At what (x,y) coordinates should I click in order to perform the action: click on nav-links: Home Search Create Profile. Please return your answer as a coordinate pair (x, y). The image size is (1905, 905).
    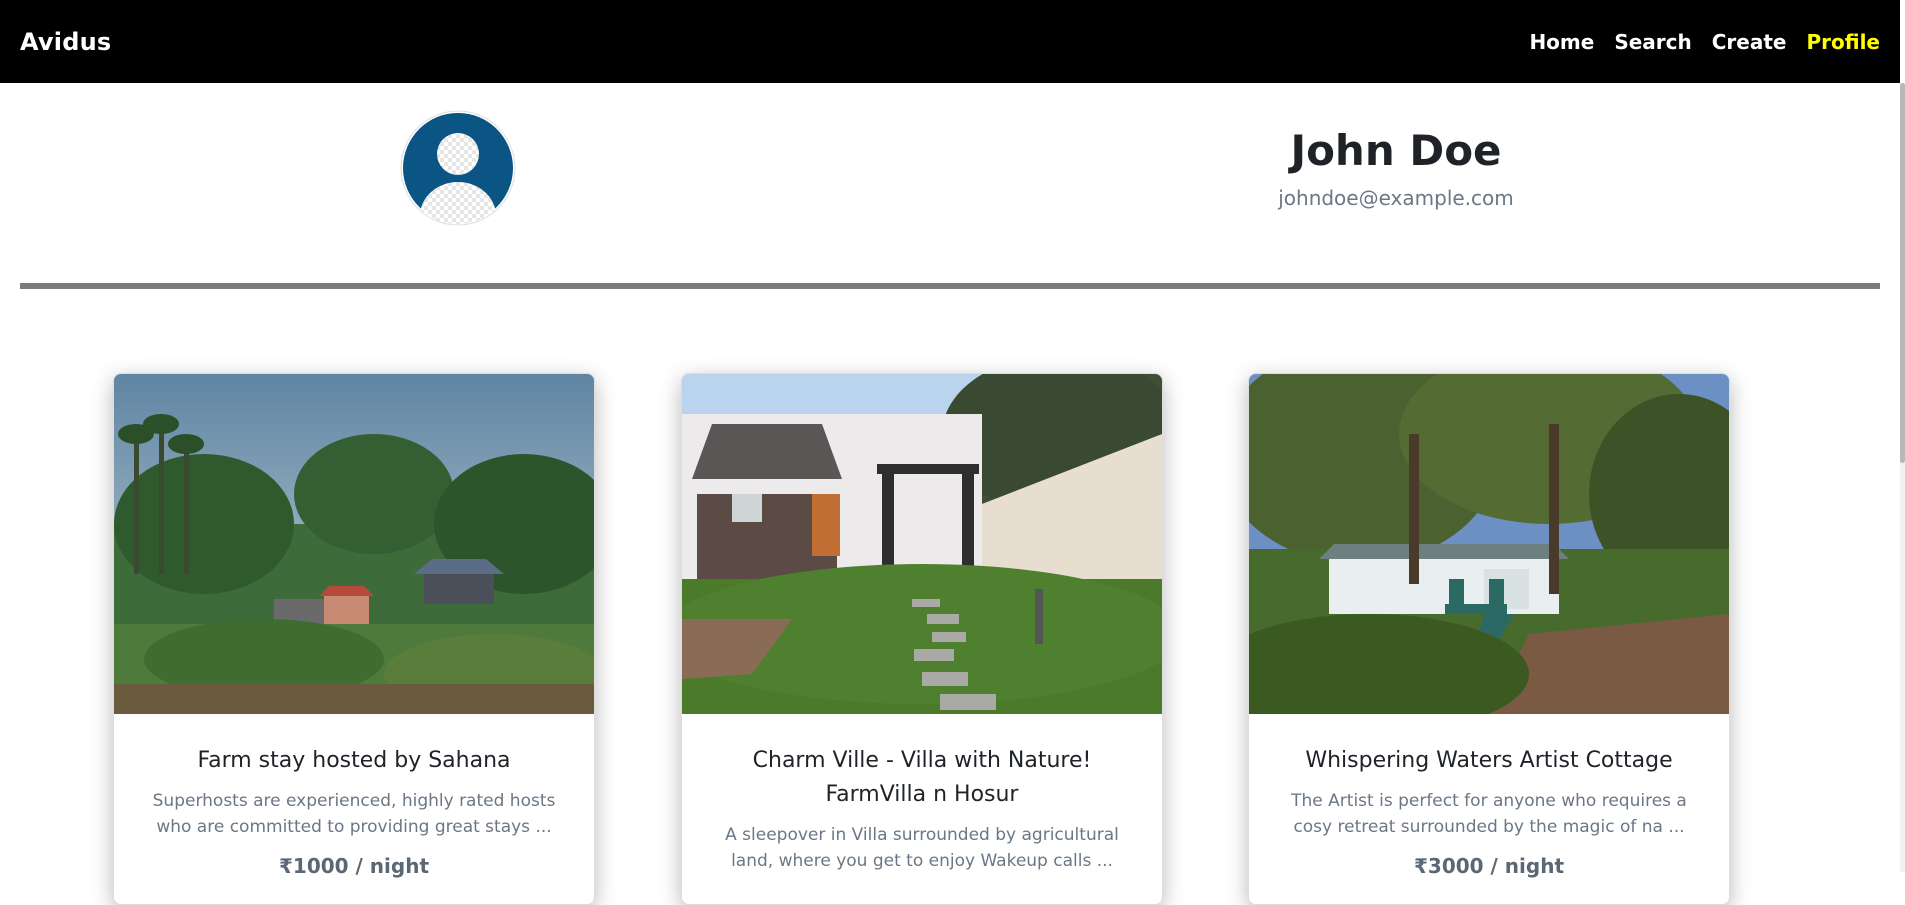
    Looking at the image, I should click on (1704, 42).